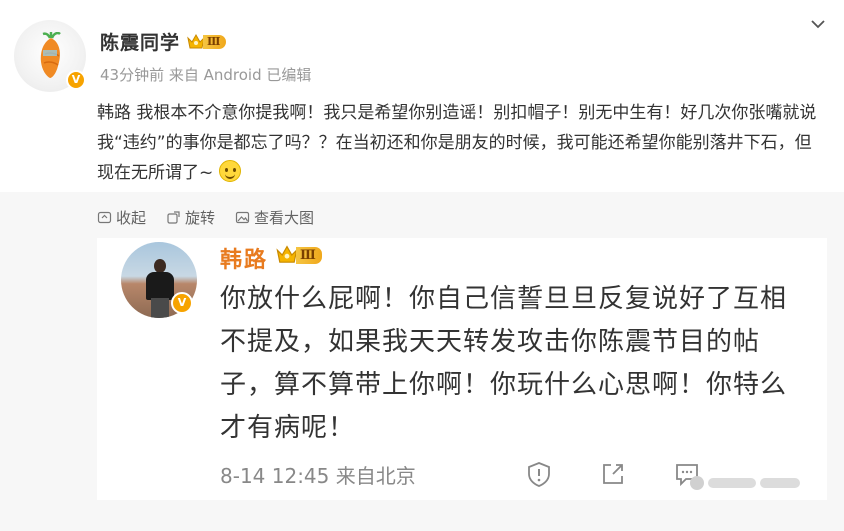  What do you see at coordinates (206, 75) in the screenshot?
I see `post-meta: 43分钟前 来自 Android 已编辑` at bounding box center [206, 75].